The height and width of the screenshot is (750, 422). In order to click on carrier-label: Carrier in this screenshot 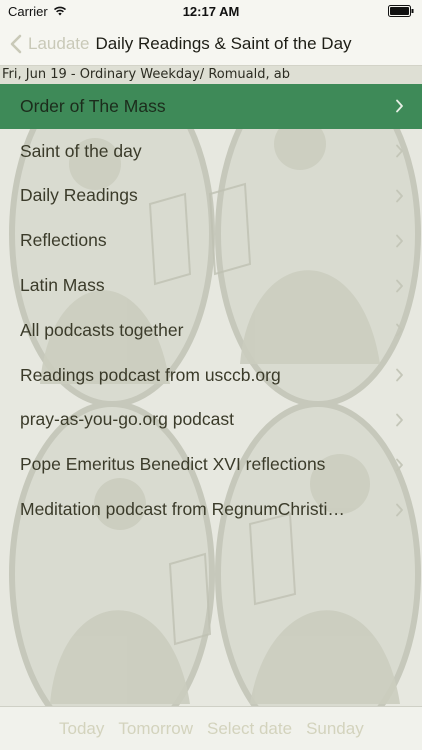, I will do `click(28, 11)`.